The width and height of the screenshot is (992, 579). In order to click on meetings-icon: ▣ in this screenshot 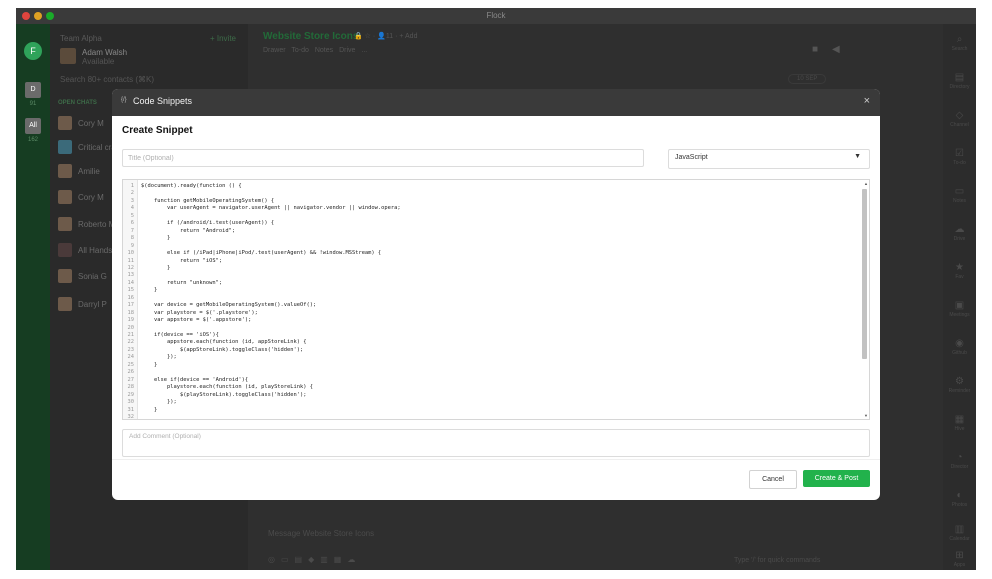, I will do `click(959, 305)`.